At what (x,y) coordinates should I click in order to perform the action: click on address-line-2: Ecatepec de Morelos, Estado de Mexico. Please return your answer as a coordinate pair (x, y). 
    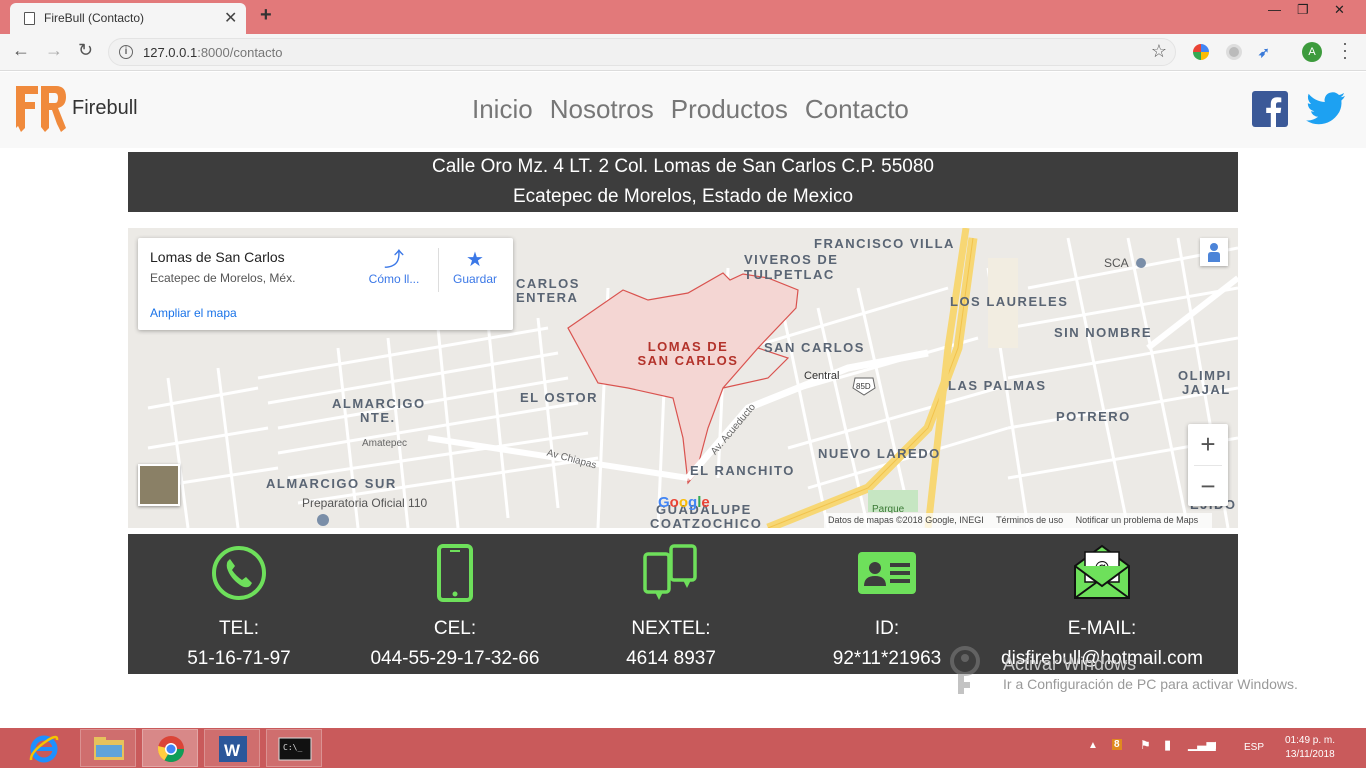
    Looking at the image, I should click on (683, 196).